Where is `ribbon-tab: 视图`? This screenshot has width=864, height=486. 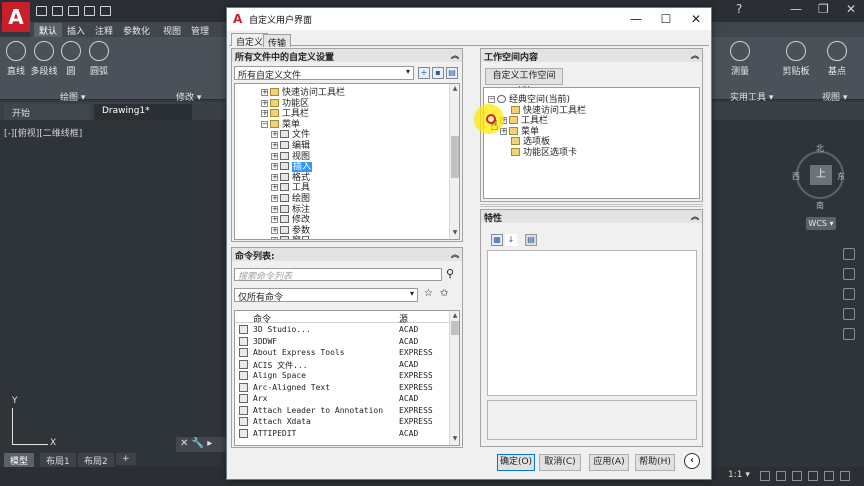
ribbon-tab: 视图 is located at coordinates (172, 30).